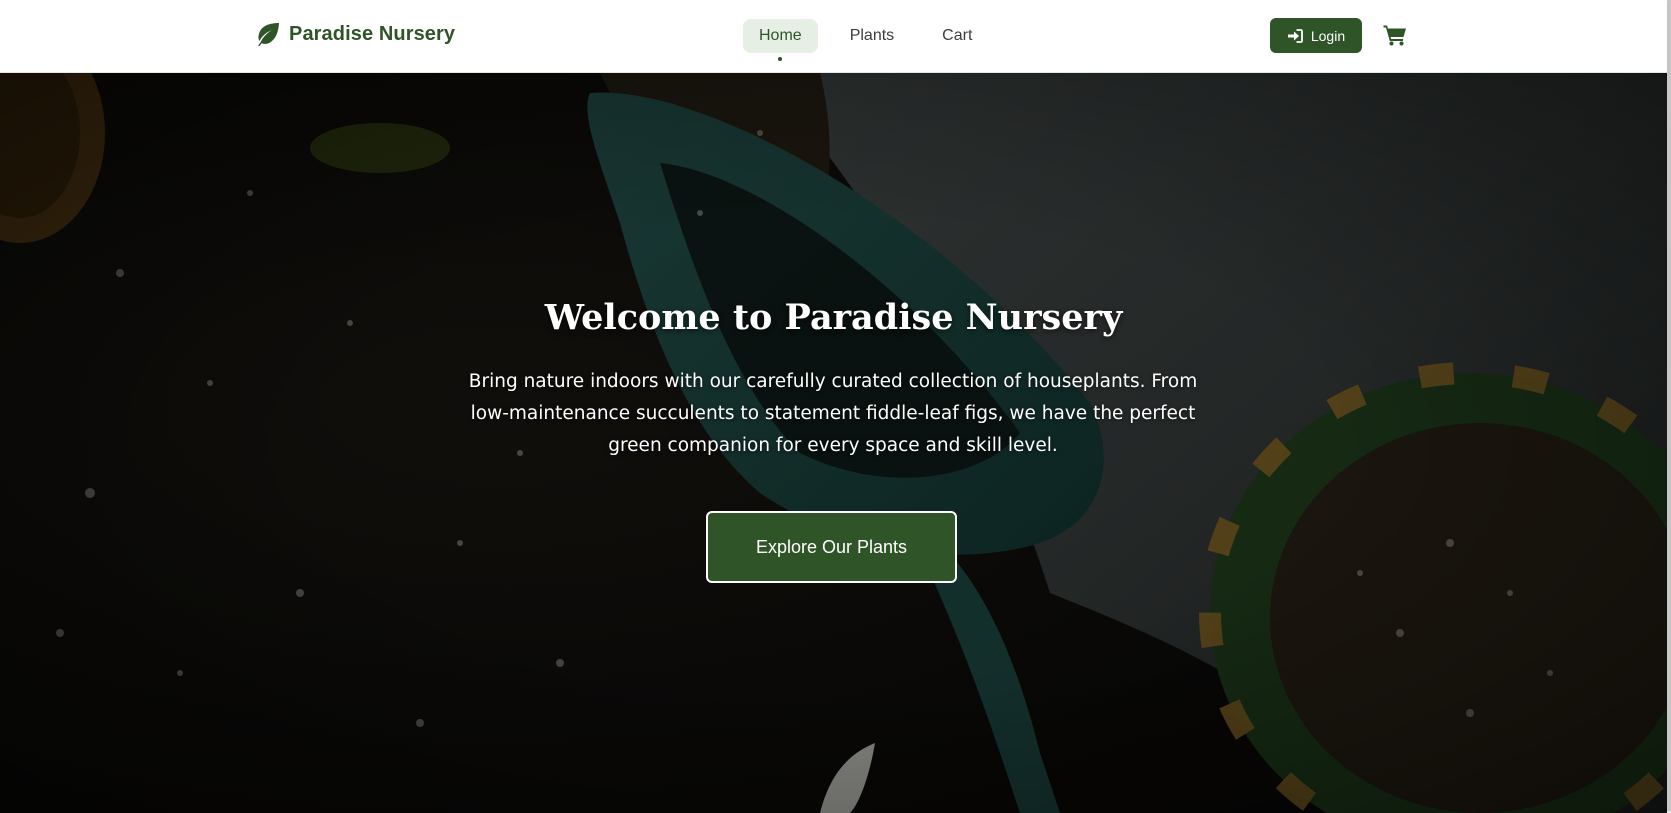 The width and height of the screenshot is (1671, 813). Describe the element at coordinates (872, 36) in the screenshot. I see `nav-plants: Plants` at that location.